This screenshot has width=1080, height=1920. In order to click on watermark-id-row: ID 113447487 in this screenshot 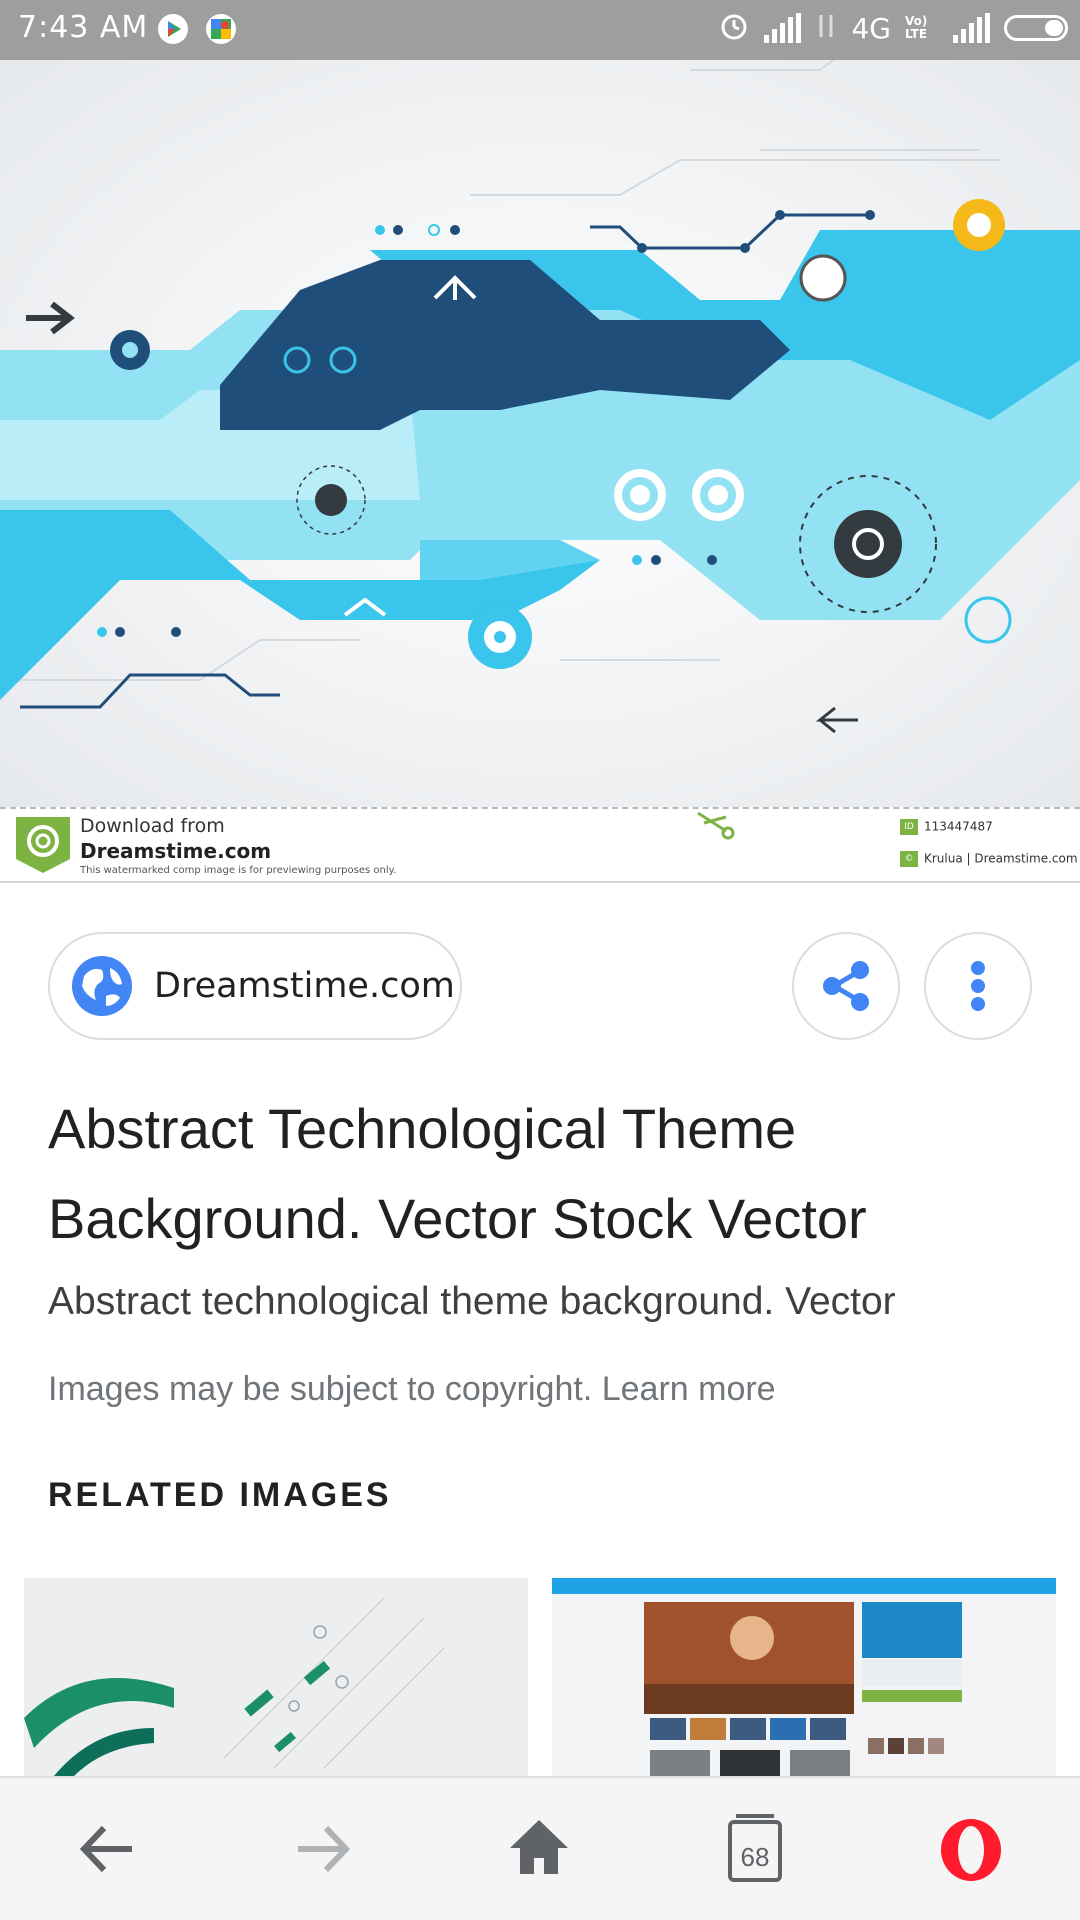, I will do `click(946, 827)`.